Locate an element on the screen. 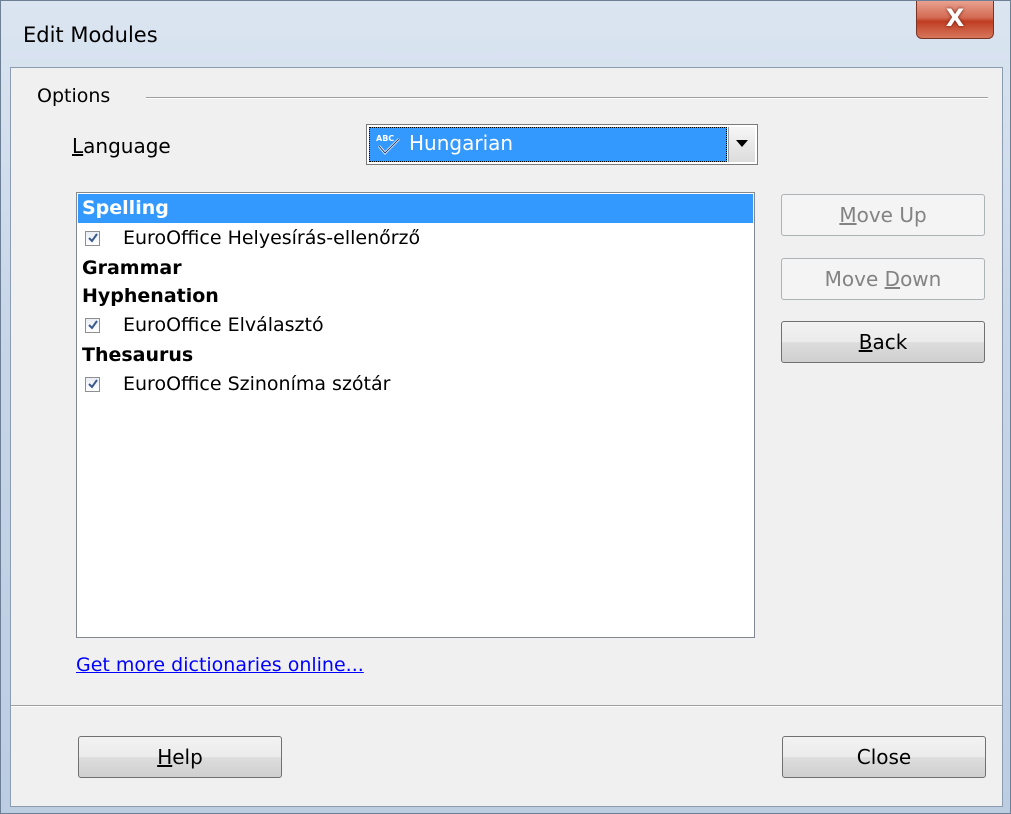  list-header-hyphenation: Hyphenation is located at coordinates (415, 296).